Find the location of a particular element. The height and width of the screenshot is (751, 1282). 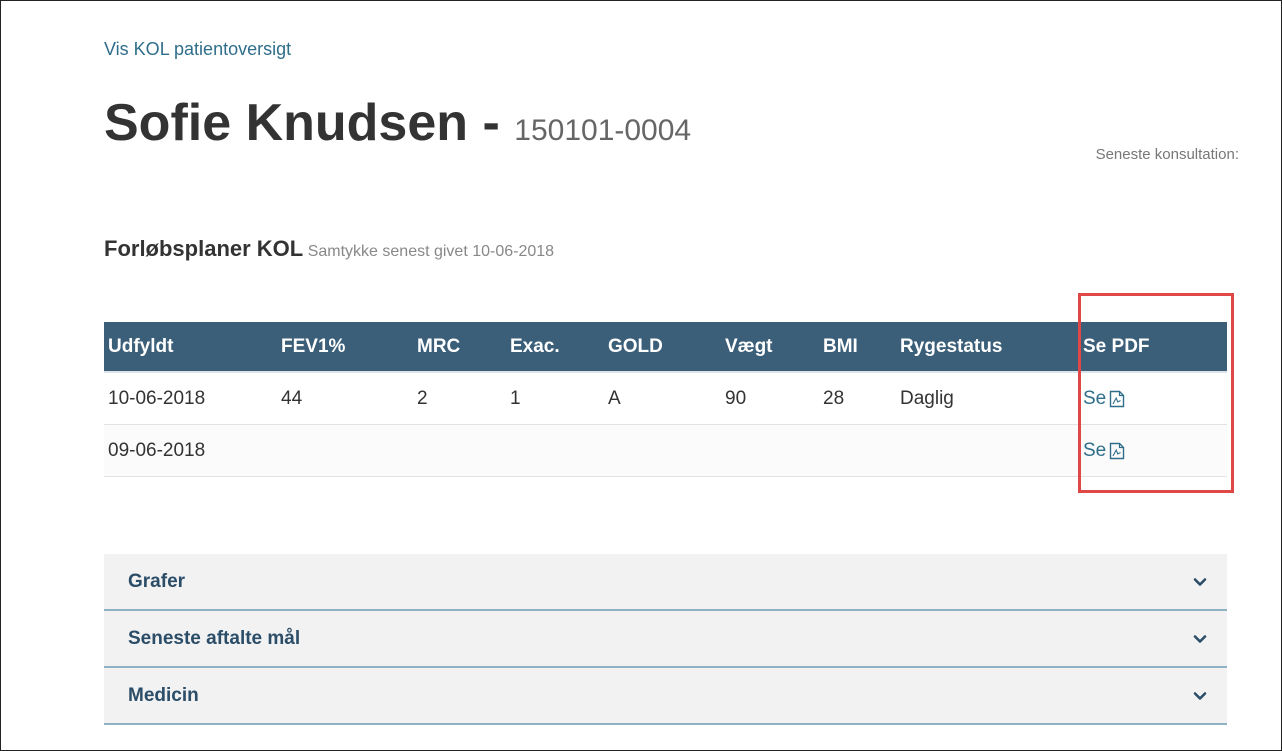

cell-exac: 1 is located at coordinates (555, 398).